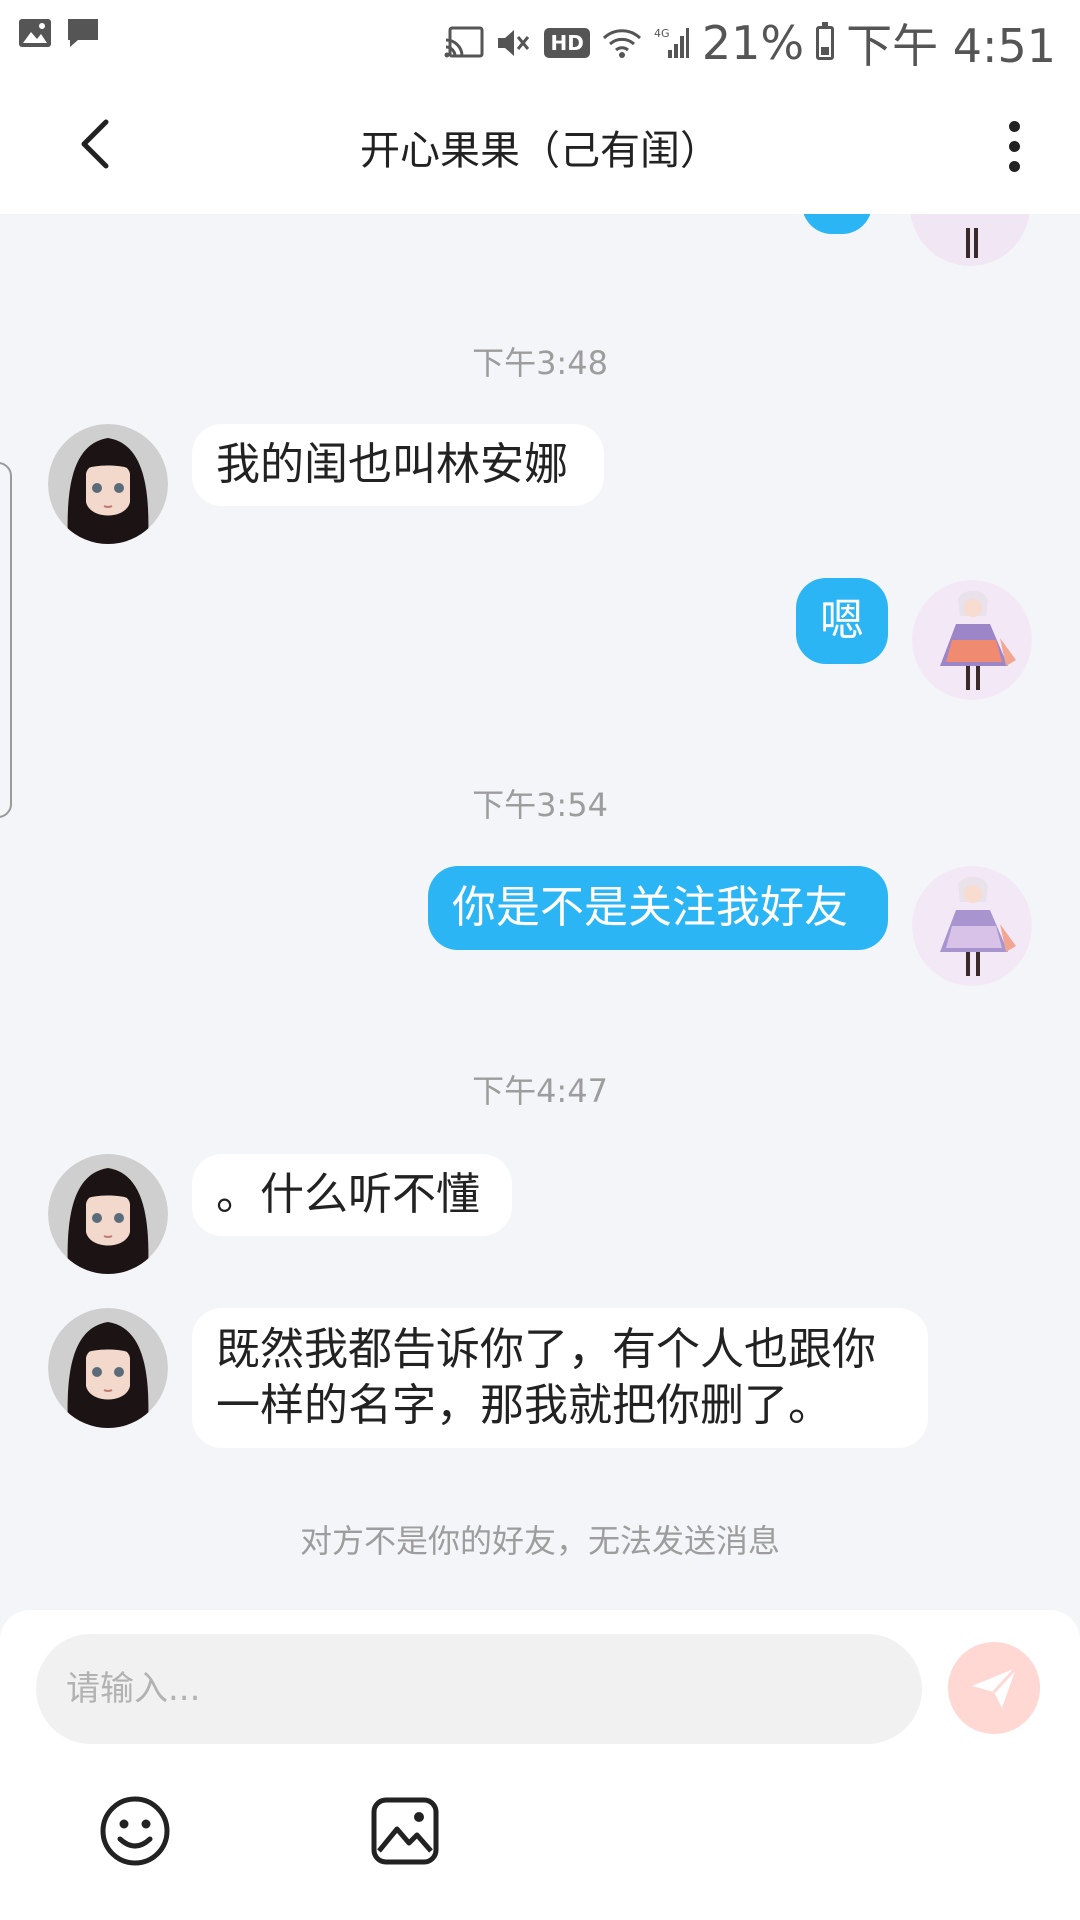 The width and height of the screenshot is (1080, 1920). Describe the element at coordinates (650, 907) in the screenshot. I see `message-text: 你是不是关注我好友` at that location.